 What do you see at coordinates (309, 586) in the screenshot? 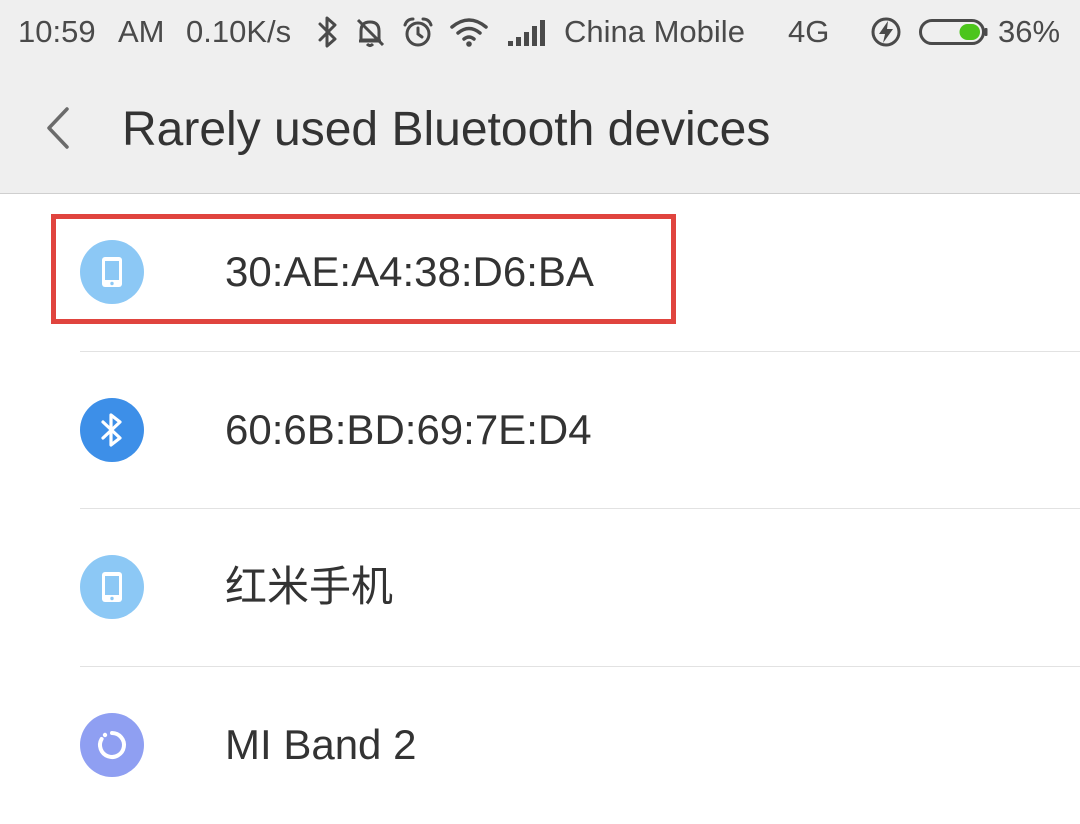
I see `device-name: 红米手机` at bounding box center [309, 586].